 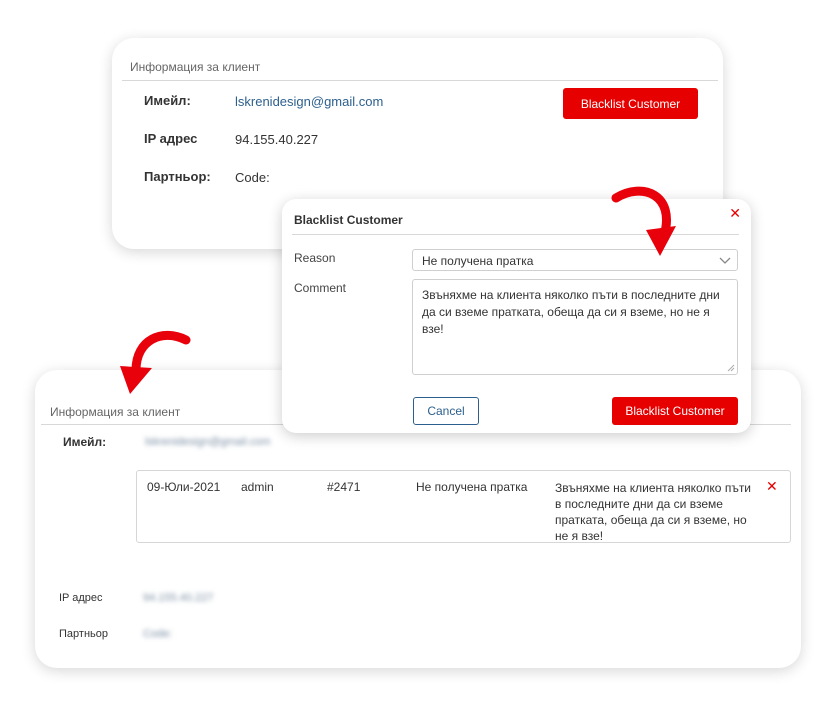 I want to click on reason-select: Не получена пратка, so click(x=575, y=260).